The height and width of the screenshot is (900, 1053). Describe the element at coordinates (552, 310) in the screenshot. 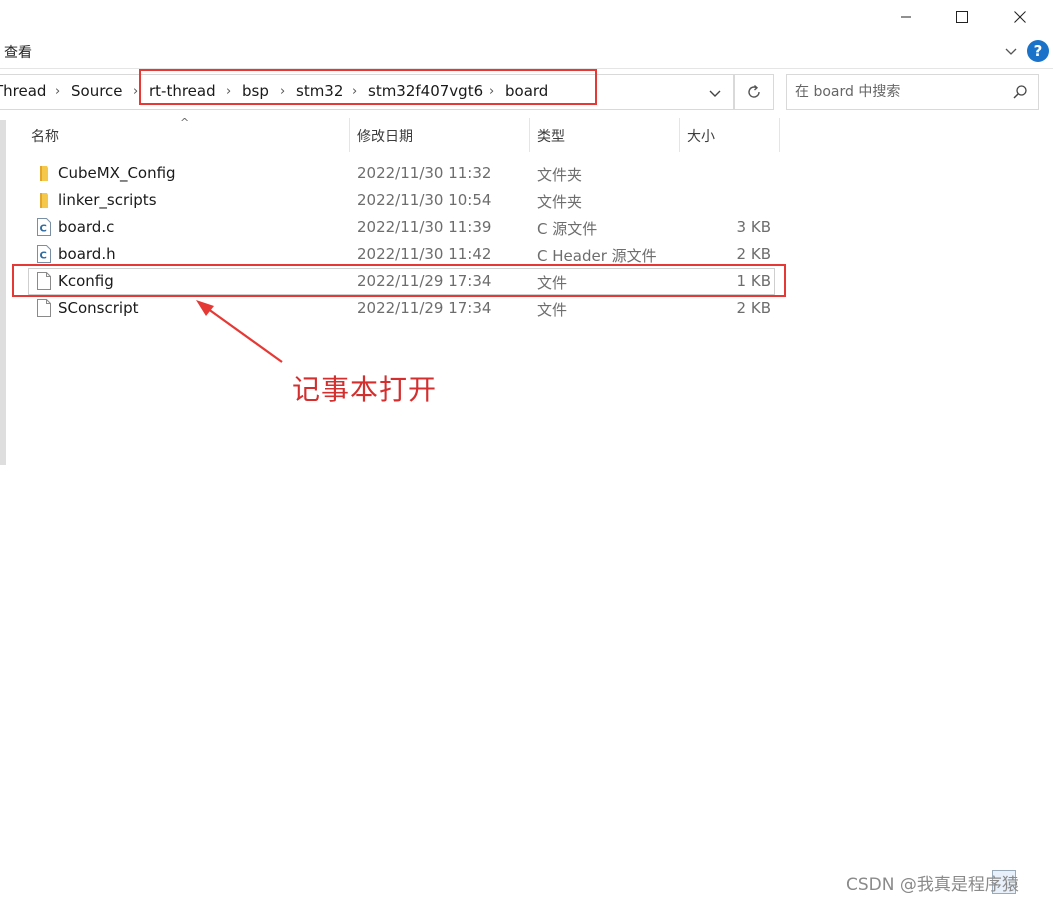

I see `file-type: 文件` at that location.